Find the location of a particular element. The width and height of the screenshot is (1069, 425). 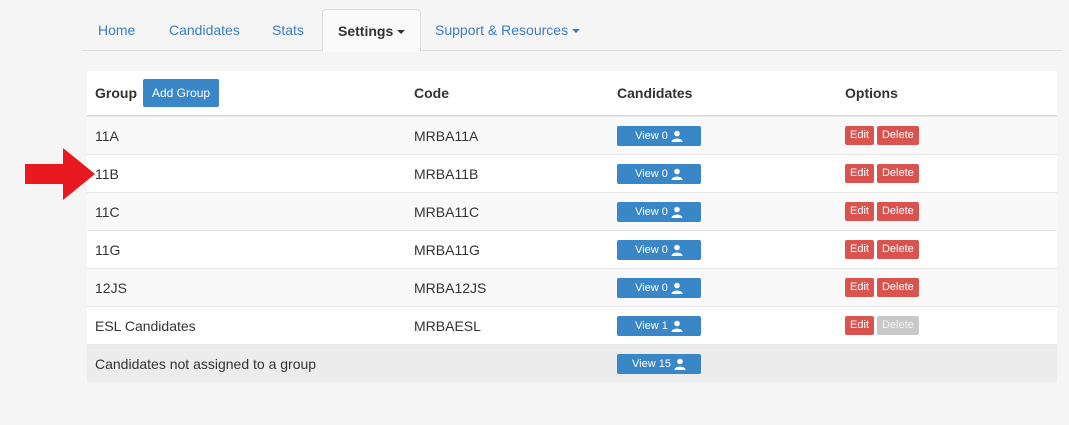

view-candidates-button: View 15 is located at coordinates (659, 363).